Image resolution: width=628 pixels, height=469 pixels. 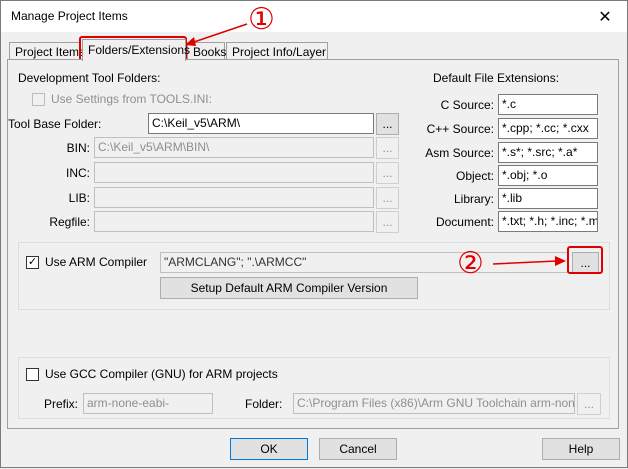 I want to click on lib-input, so click(x=234, y=197).